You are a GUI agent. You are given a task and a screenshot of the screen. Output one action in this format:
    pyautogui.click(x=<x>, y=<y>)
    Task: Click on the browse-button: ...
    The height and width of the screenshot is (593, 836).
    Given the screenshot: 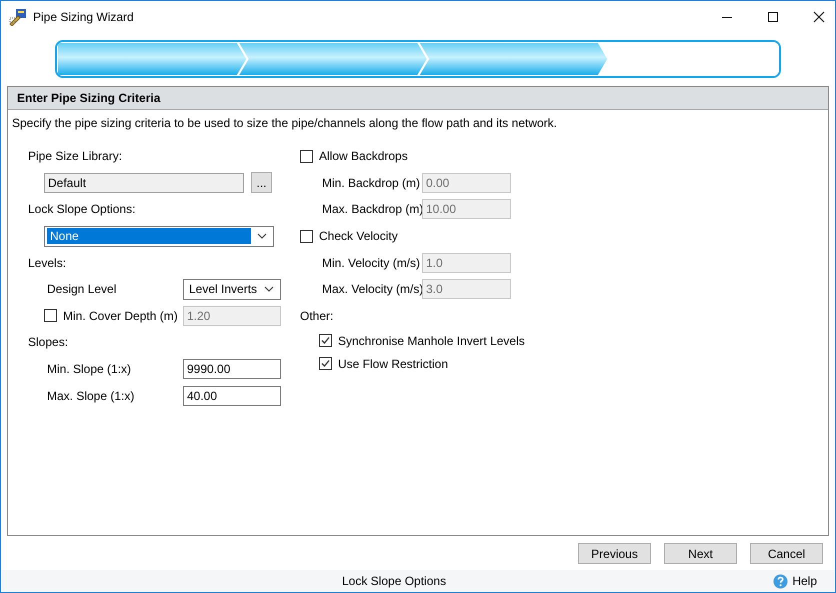 What is the action you would take?
    pyautogui.click(x=261, y=183)
    